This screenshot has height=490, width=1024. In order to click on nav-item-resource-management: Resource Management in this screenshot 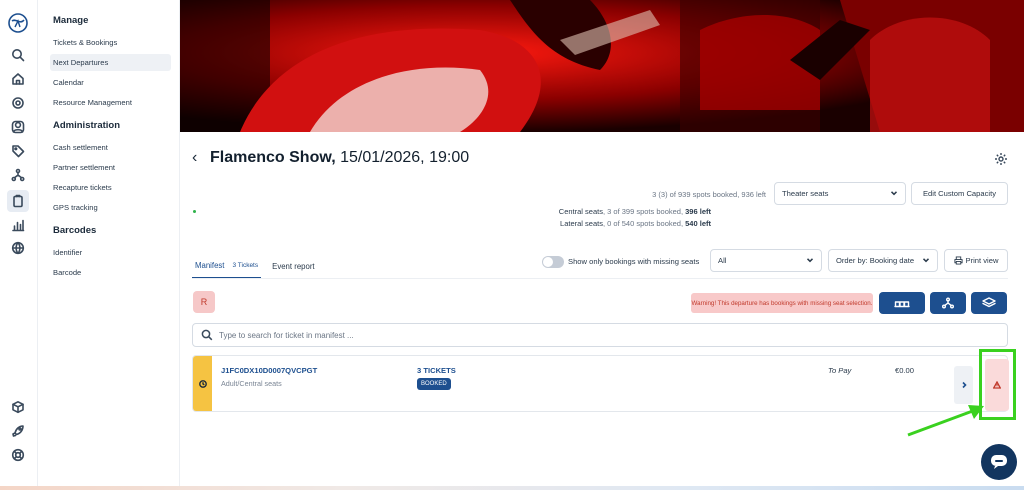, I will do `click(110, 102)`.